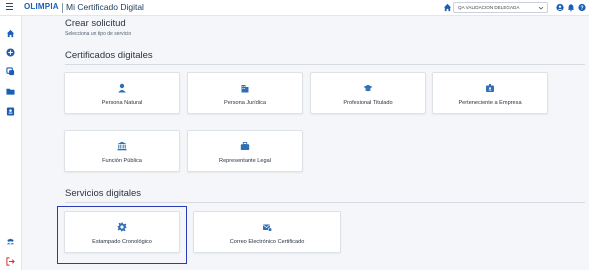 This screenshot has height=270, width=589. What do you see at coordinates (245, 103) in the screenshot?
I see `card-label: Persona Jurídica` at bounding box center [245, 103].